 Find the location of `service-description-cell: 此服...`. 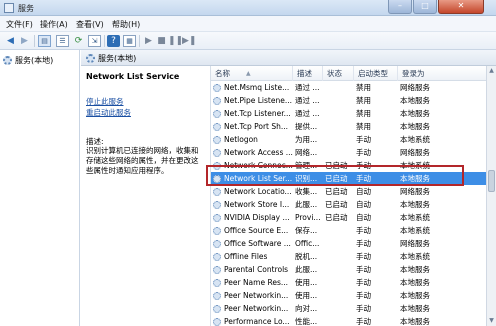

service-description-cell: 此服... is located at coordinates (306, 269).